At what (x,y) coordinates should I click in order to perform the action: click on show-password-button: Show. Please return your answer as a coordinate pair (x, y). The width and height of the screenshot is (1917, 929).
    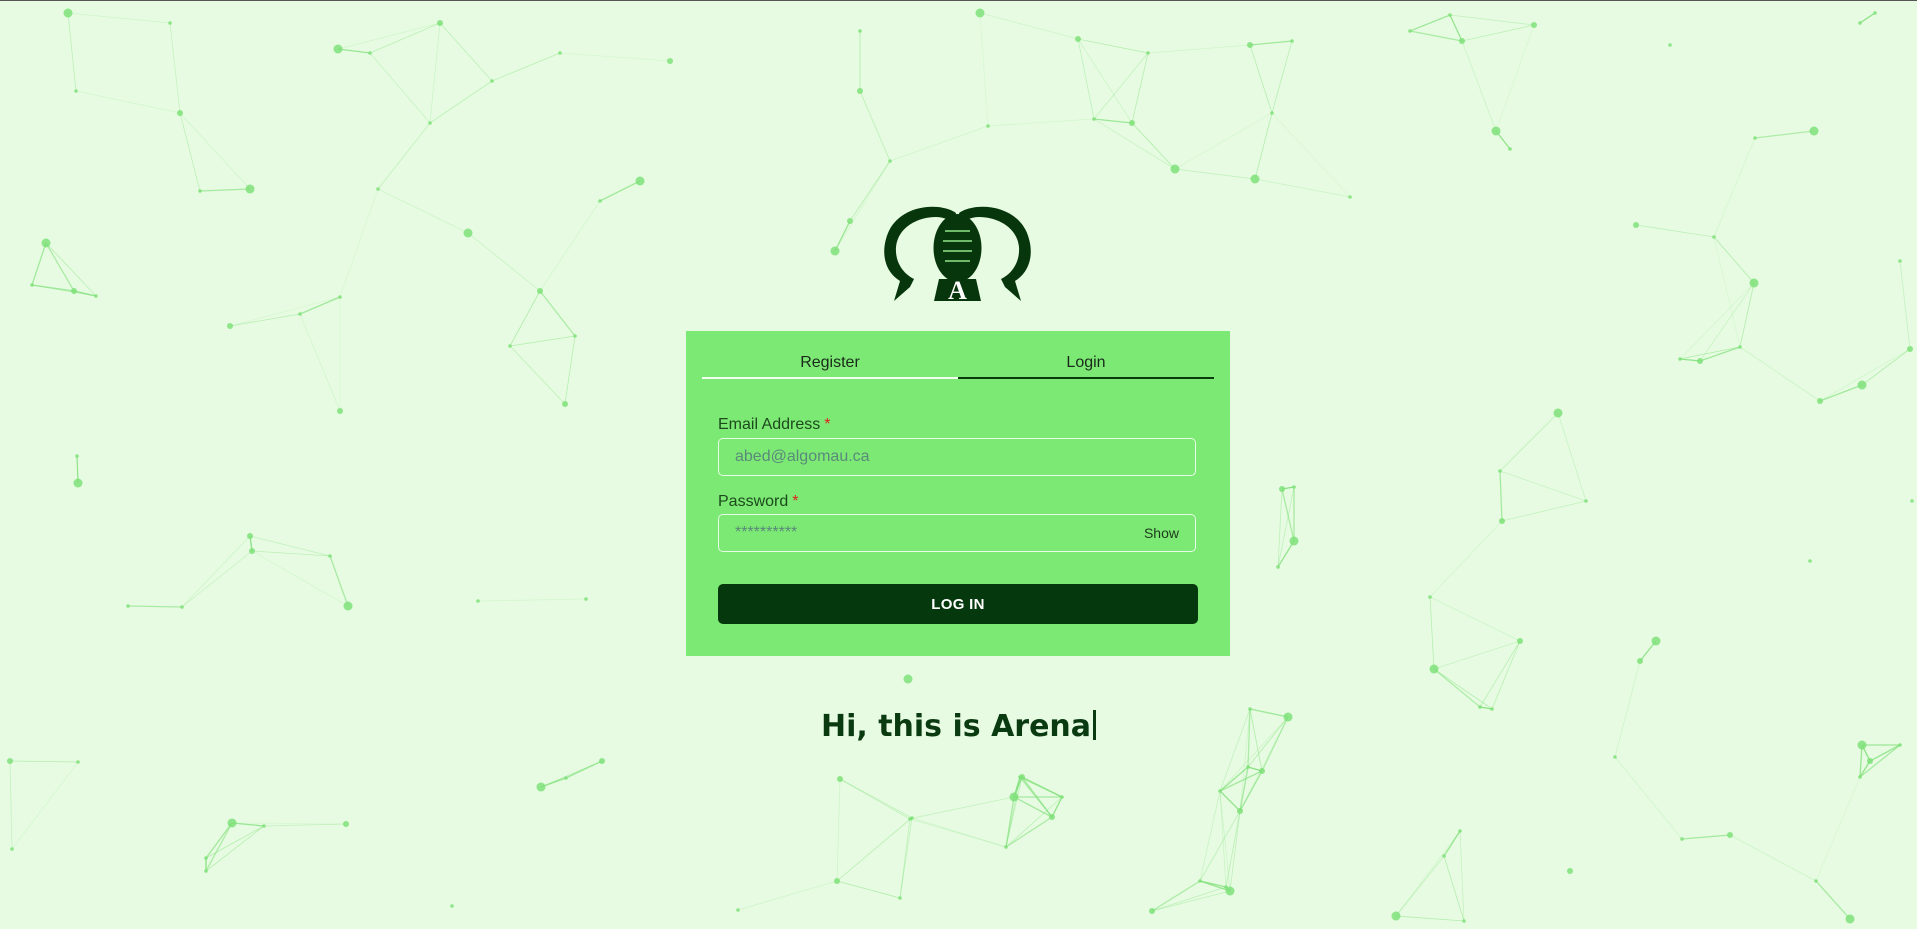
    Looking at the image, I should click on (1161, 533).